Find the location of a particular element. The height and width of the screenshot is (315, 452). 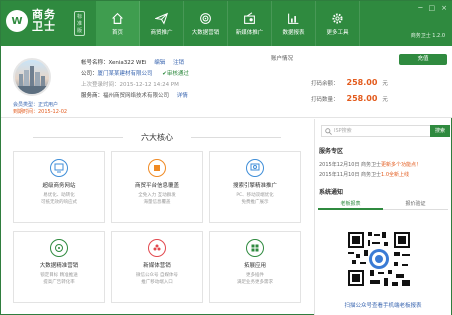

count-unit: 元 is located at coordinates (385, 100).